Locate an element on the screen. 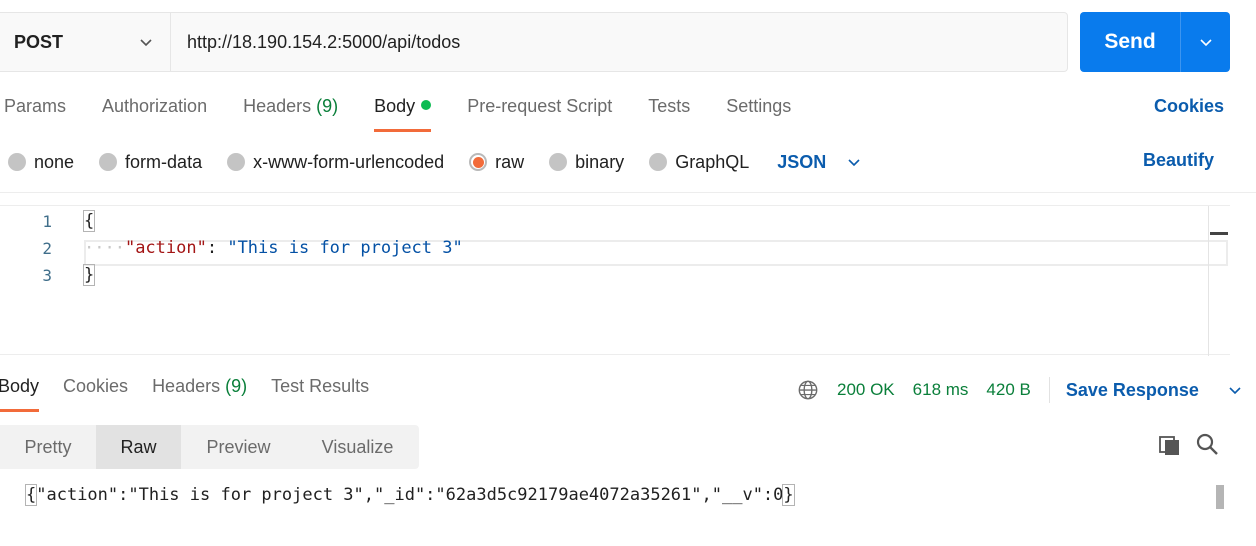 Image resolution: width=1256 pixels, height=546 pixels. json-key: "action" is located at coordinates (165, 248).